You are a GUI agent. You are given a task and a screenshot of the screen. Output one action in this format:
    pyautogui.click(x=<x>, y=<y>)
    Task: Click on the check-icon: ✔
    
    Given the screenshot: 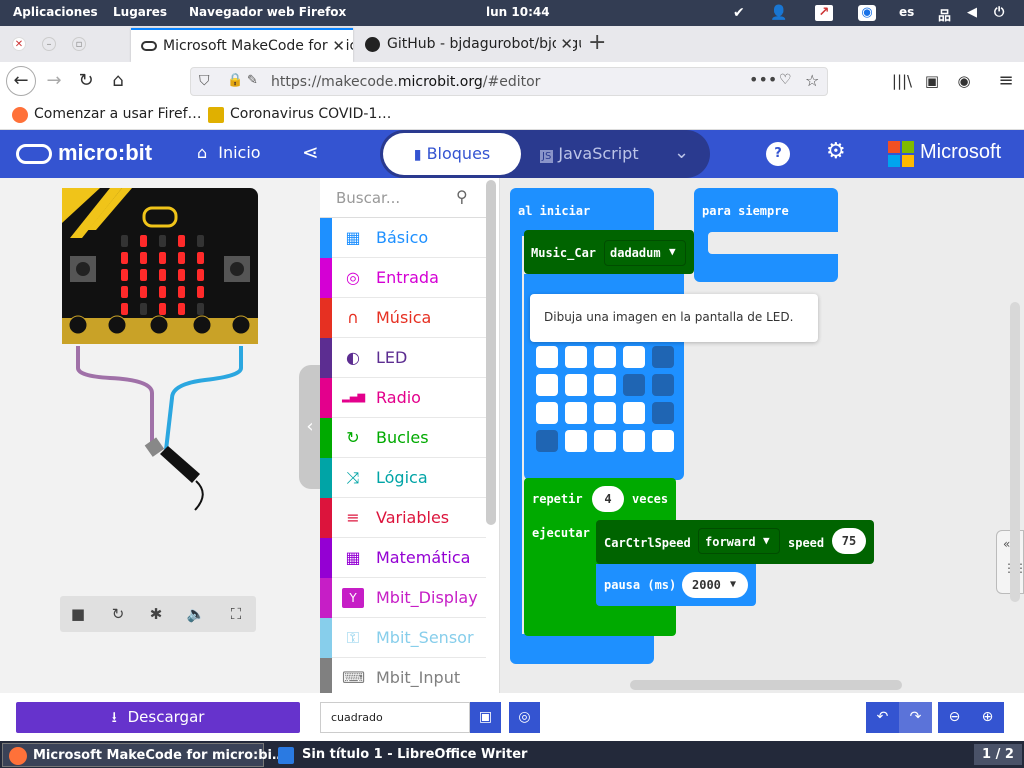 What is the action you would take?
    pyautogui.click(x=739, y=13)
    